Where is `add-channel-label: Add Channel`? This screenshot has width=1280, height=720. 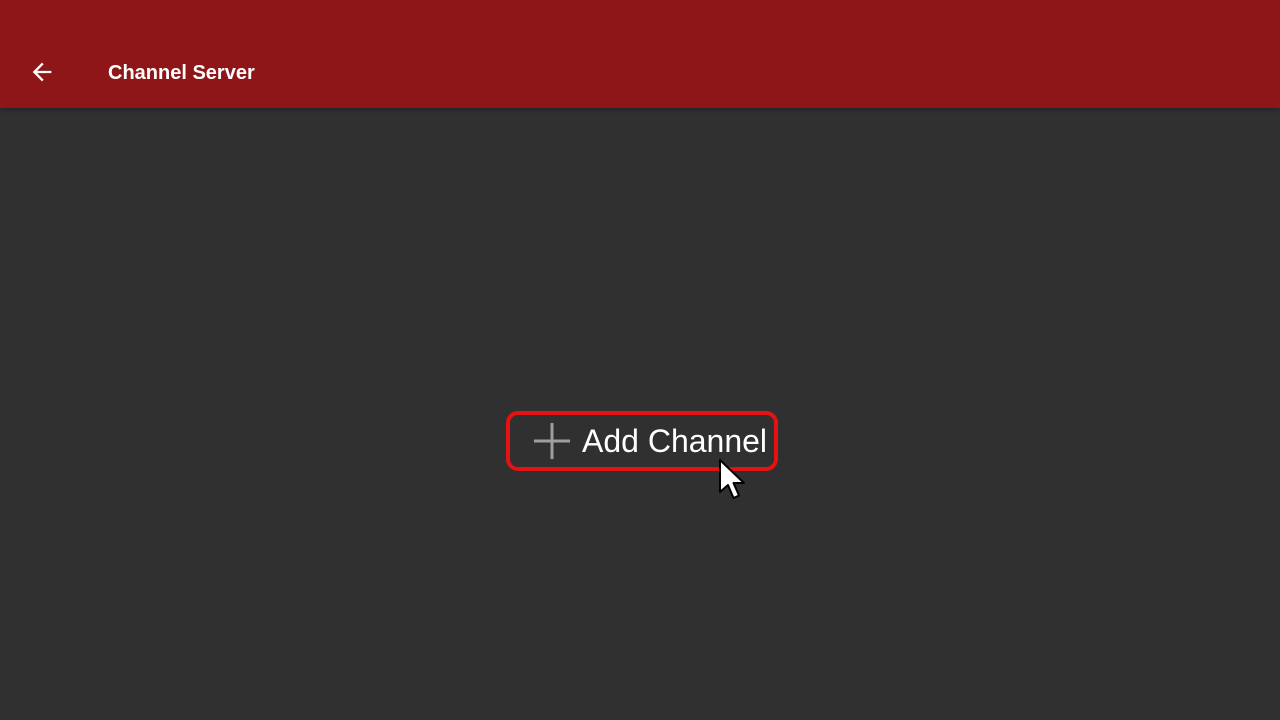
add-channel-label: Add Channel is located at coordinates (675, 441).